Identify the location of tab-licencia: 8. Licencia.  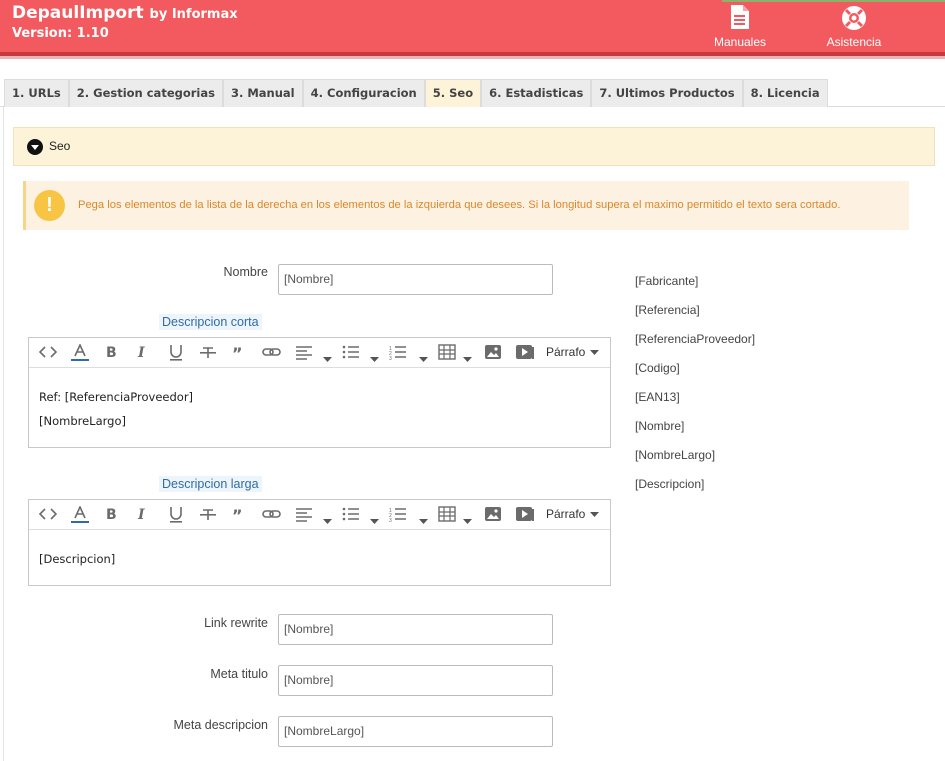
(785, 93).